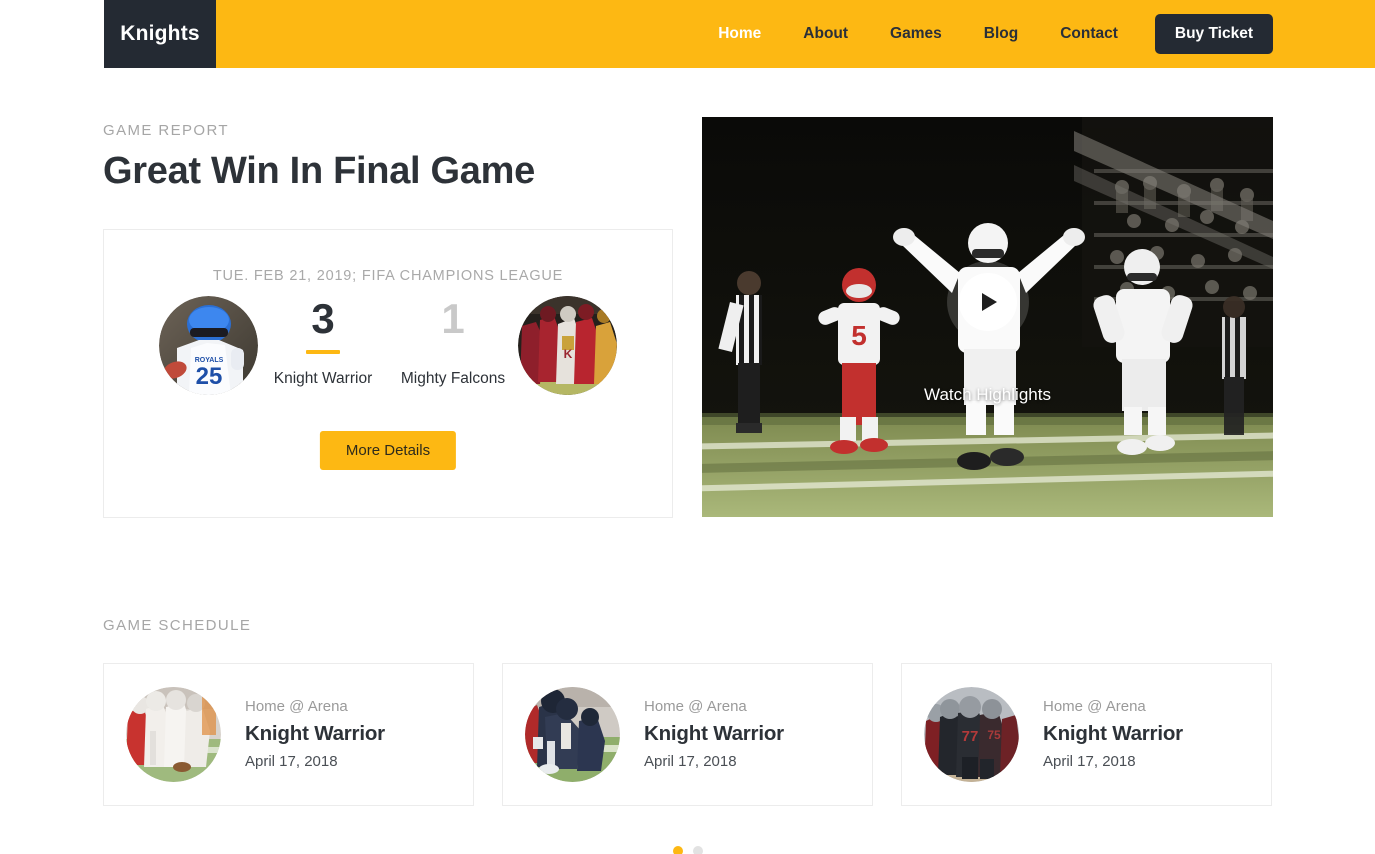 This screenshot has width=1375, height=854. I want to click on svg-text: 77, so click(970, 736).